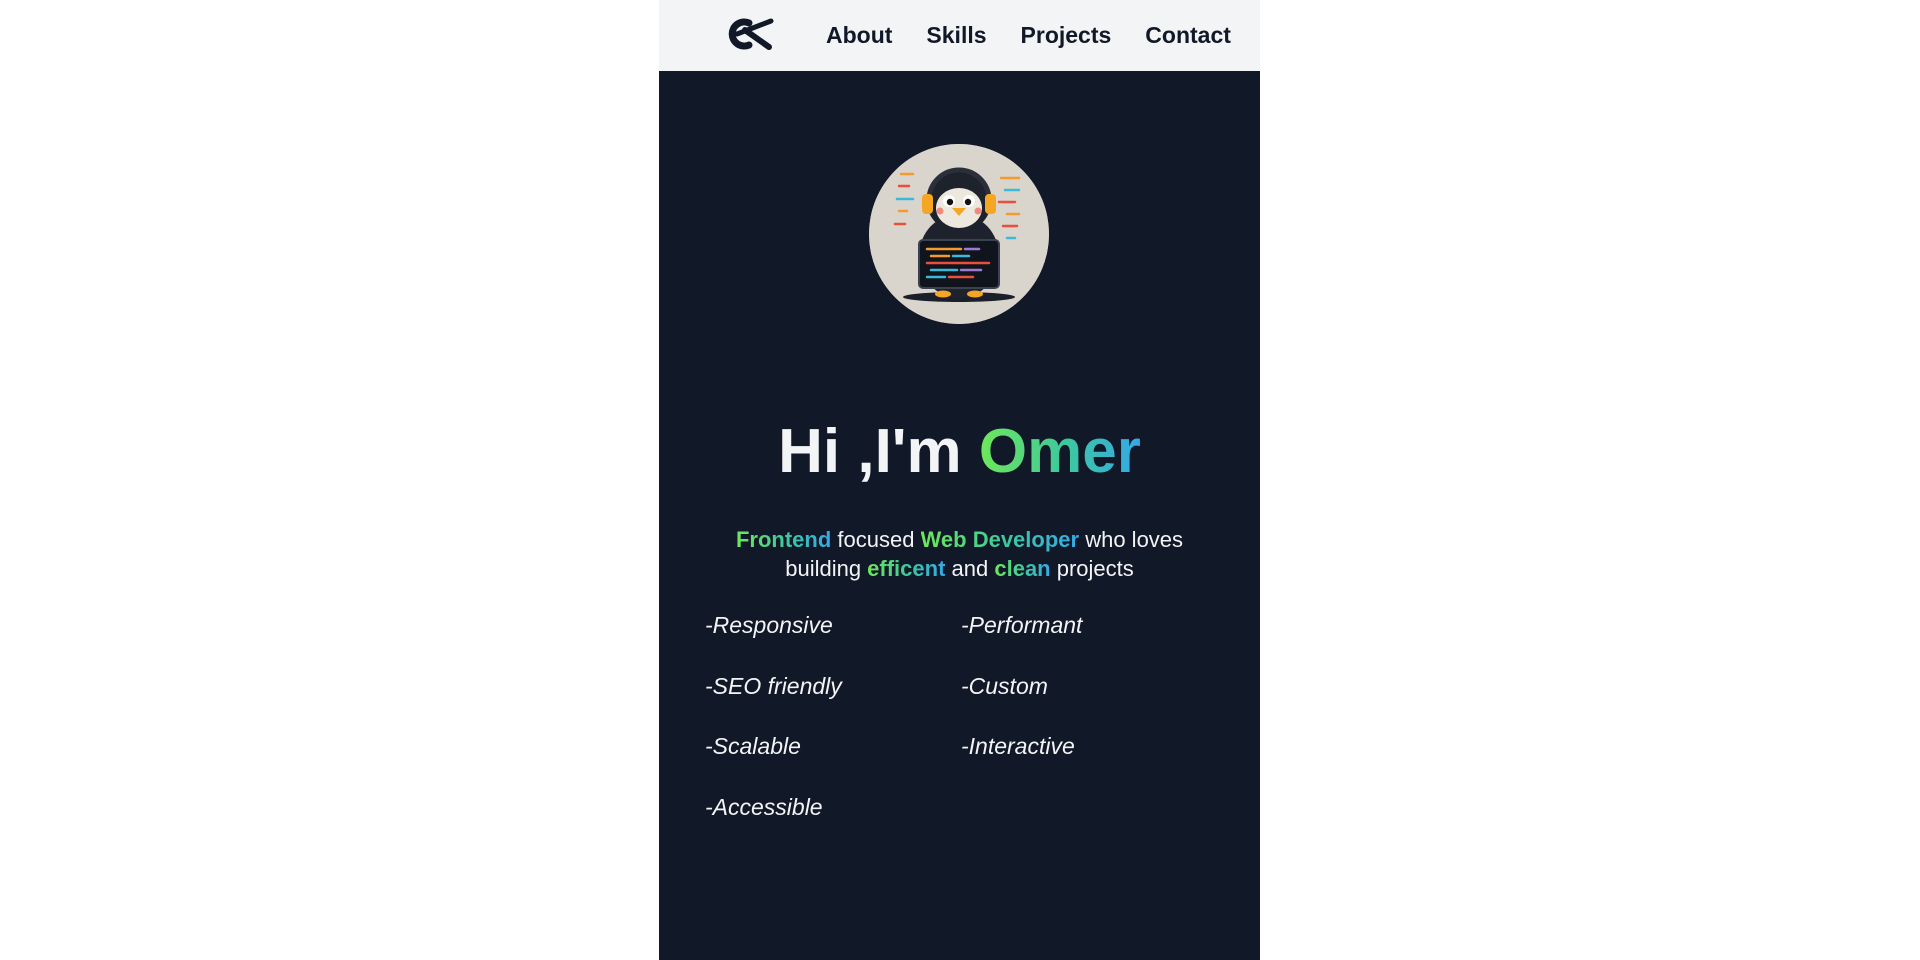  What do you see at coordinates (1066, 35) in the screenshot?
I see `nav-link-projects: Projects` at bounding box center [1066, 35].